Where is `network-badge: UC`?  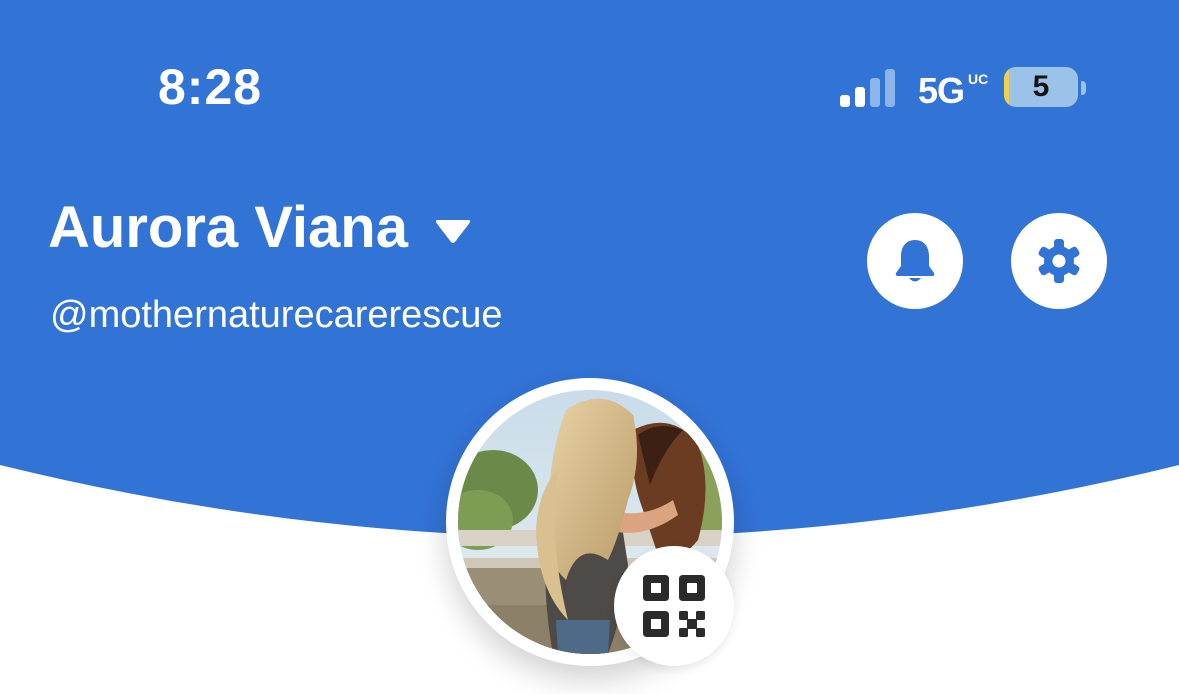
network-badge: UC is located at coordinates (978, 79).